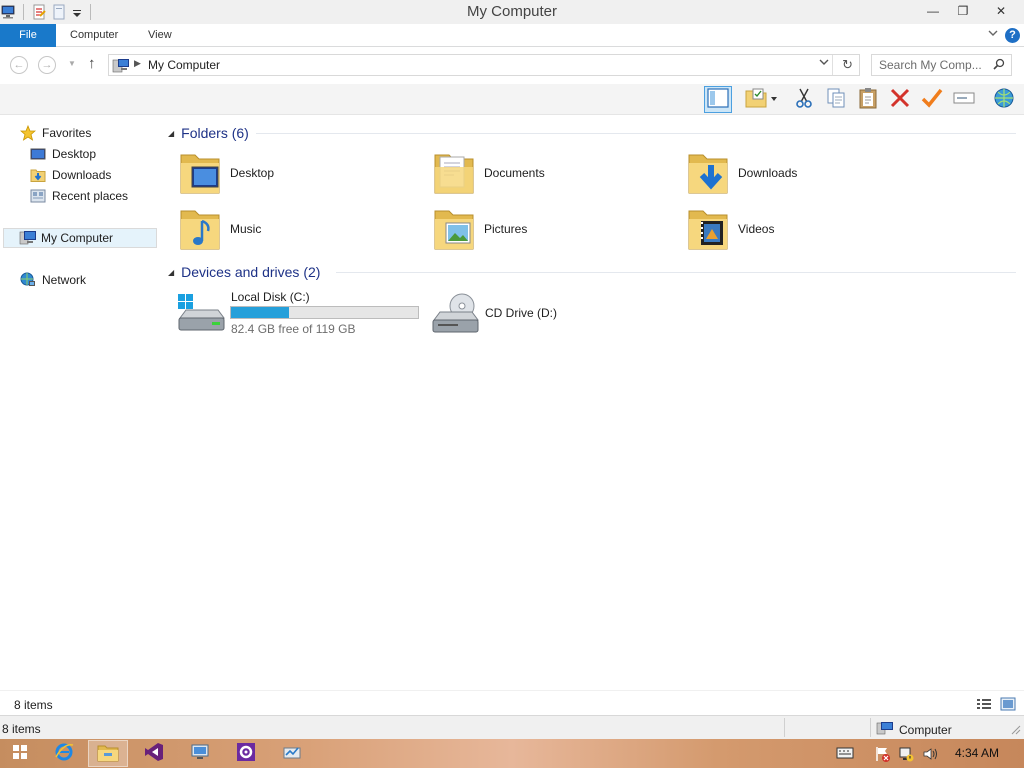  Describe the element at coordinates (53, 280) in the screenshot. I see `nav-network: Network` at that location.